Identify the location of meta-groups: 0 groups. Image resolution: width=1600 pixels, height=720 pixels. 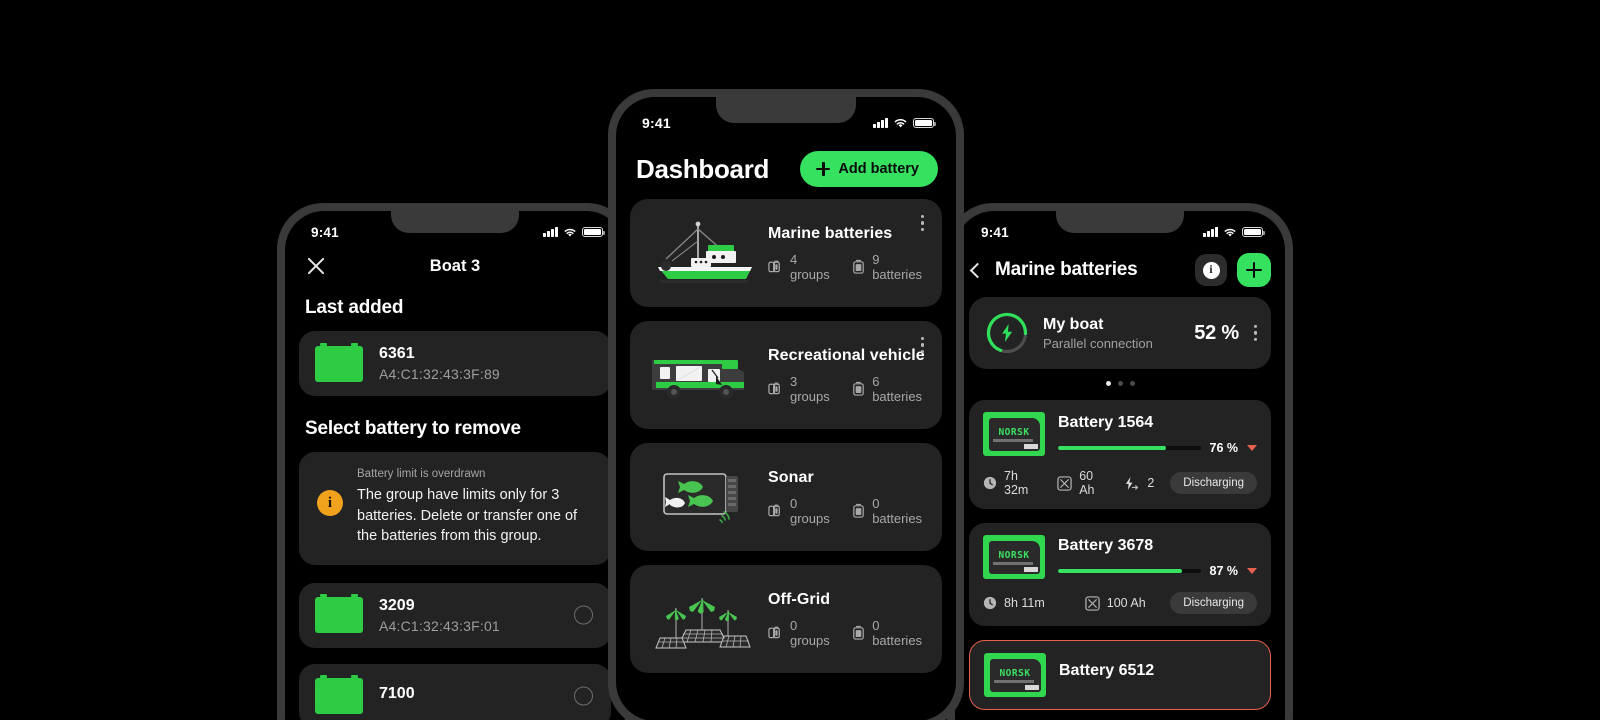
(802, 511).